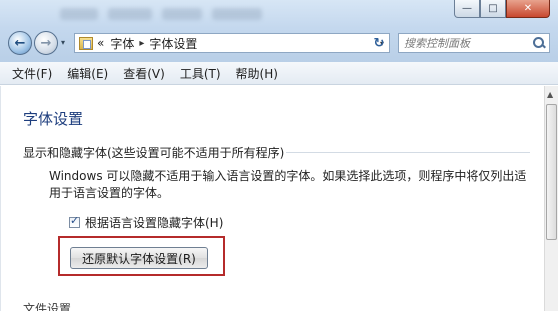 The height and width of the screenshot is (311, 558). What do you see at coordinates (154, 222) in the screenshot?
I see `hide-fonts-label: 根据语言设置隐藏字体(H)` at bounding box center [154, 222].